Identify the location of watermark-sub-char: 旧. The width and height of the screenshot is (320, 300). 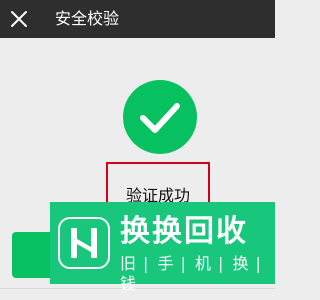
(129, 263).